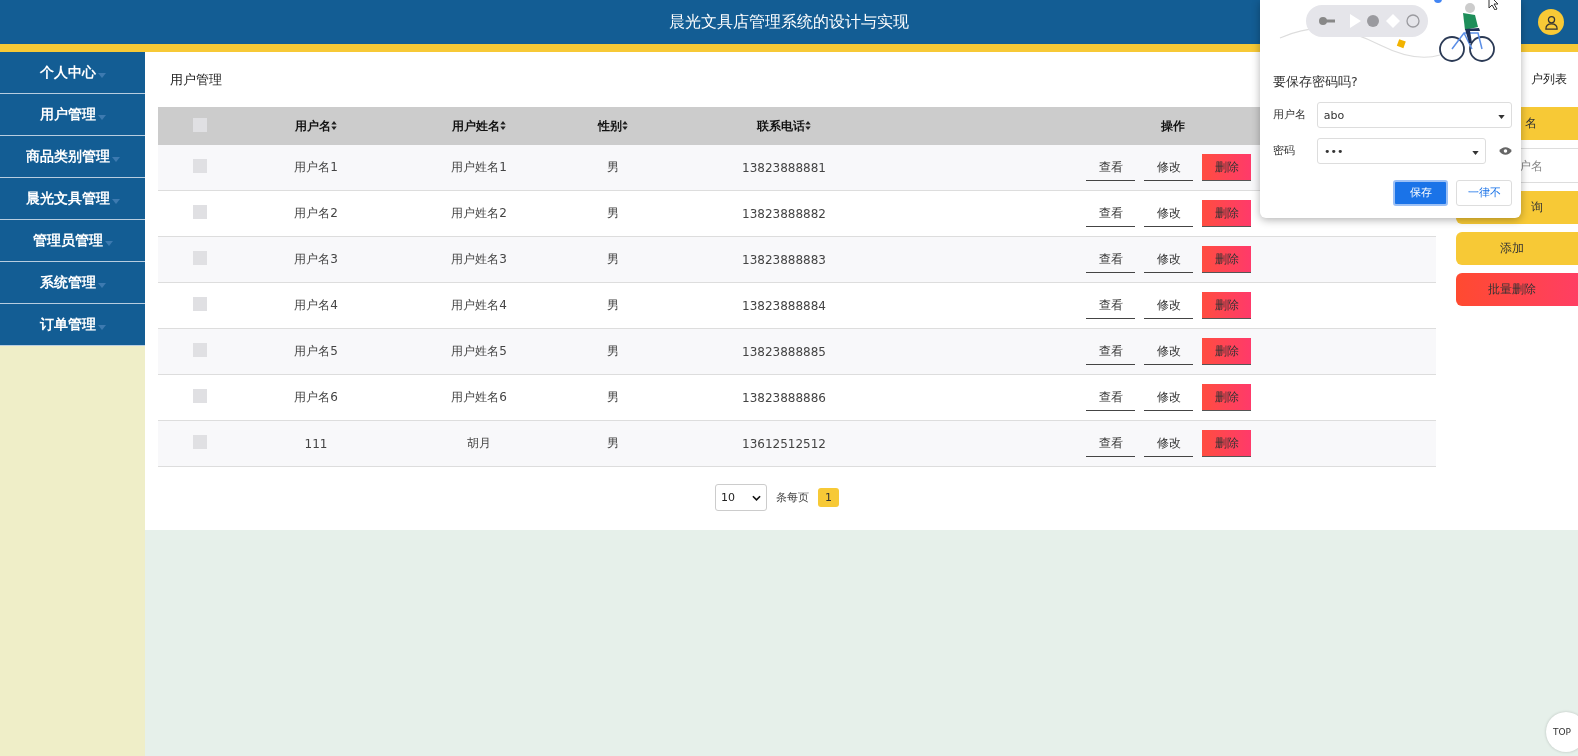 Image resolution: width=1578 pixels, height=756 pixels. What do you see at coordinates (784, 259) in the screenshot?
I see `table-cell: 13823888883` at bounding box center [784, 259].